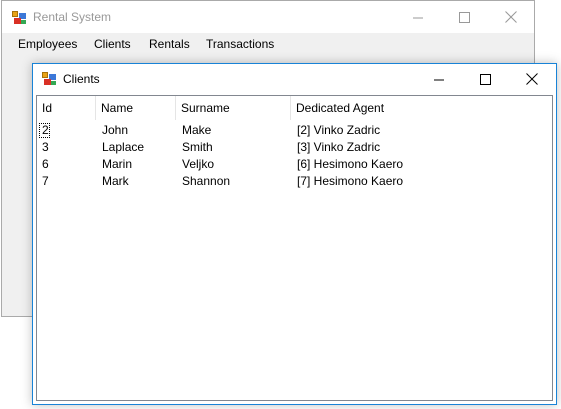  I want to click on clients-maximize-button, so click(485, 79).